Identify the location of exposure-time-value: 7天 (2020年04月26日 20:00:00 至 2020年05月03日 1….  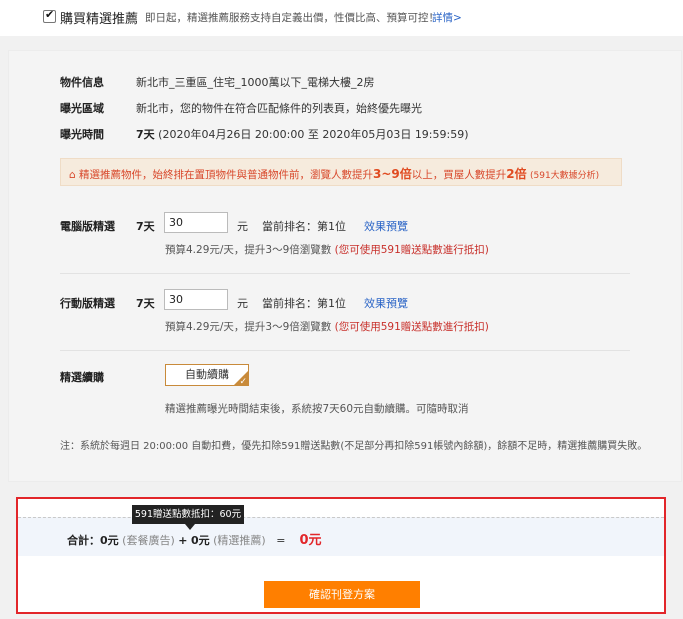
(302, 134).